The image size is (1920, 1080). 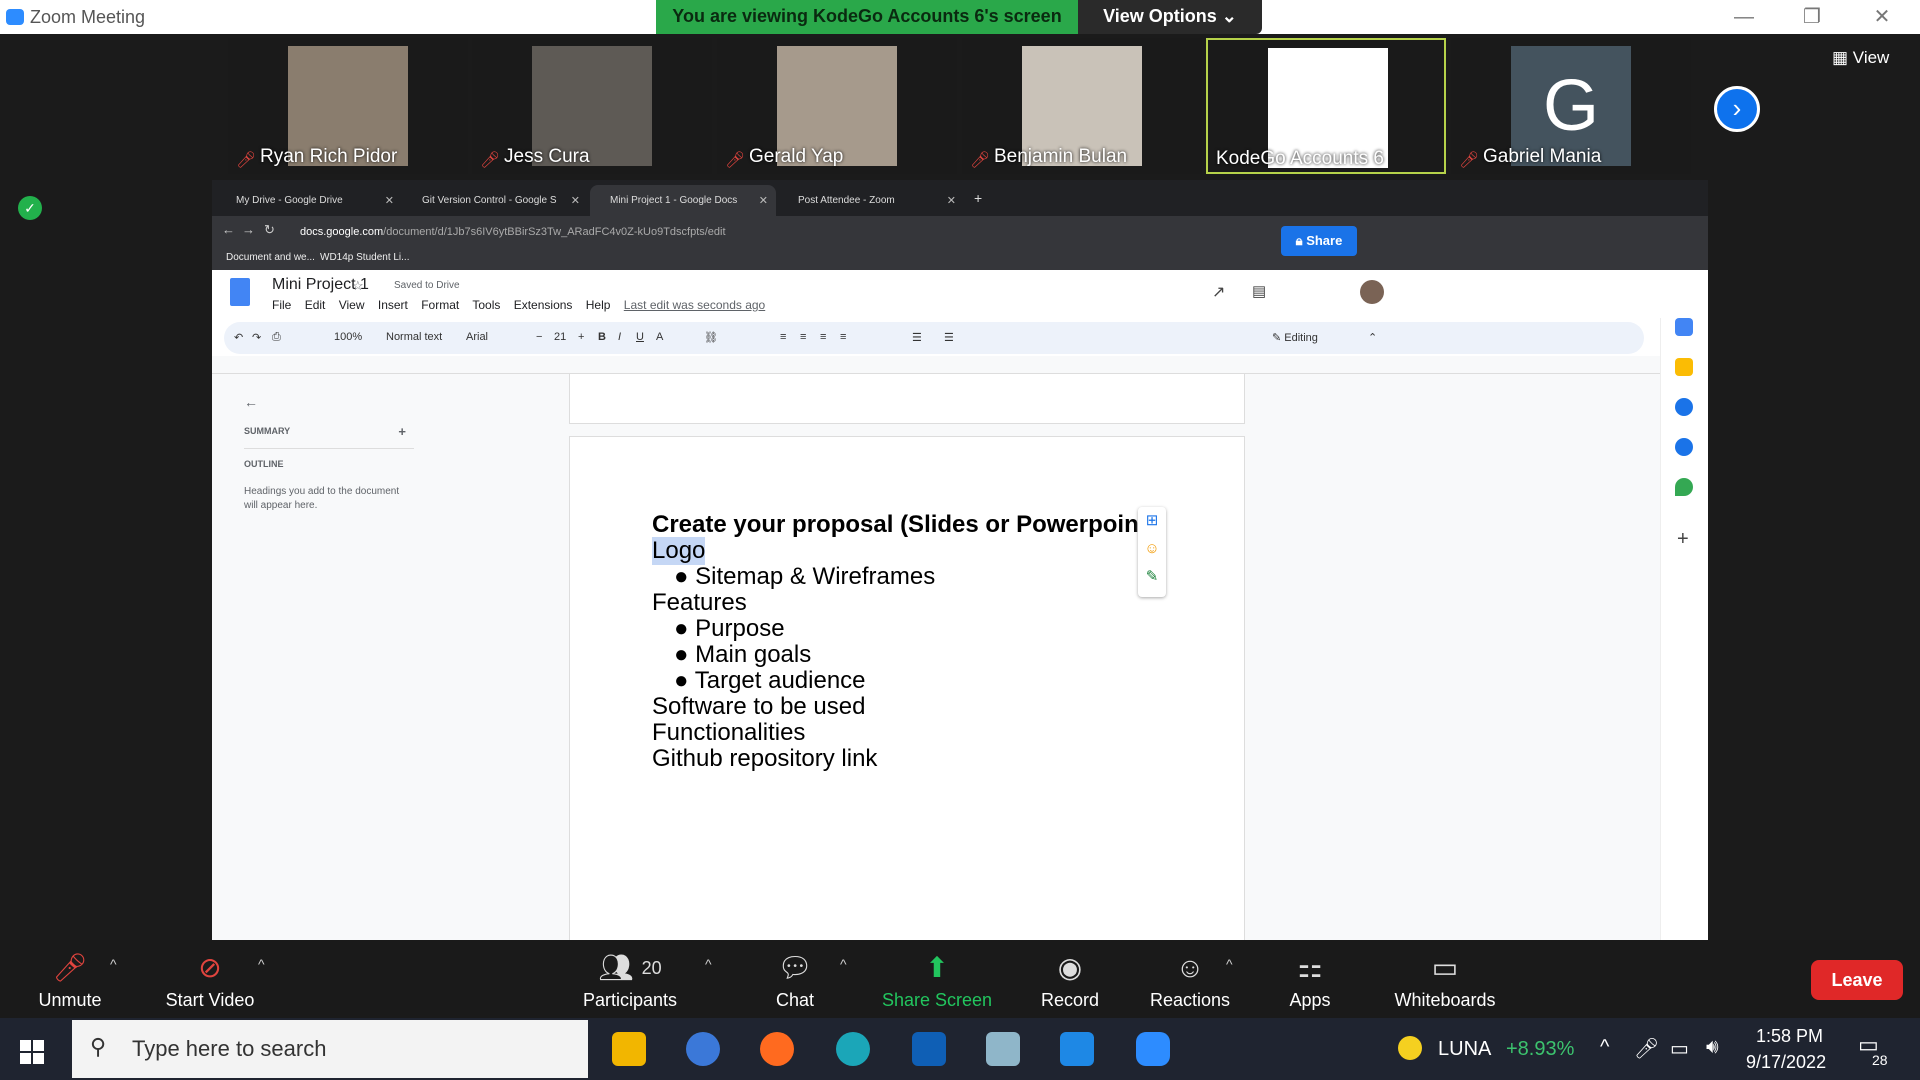 I want to click on file-explorer-icon, so click(x=629, y=1049).